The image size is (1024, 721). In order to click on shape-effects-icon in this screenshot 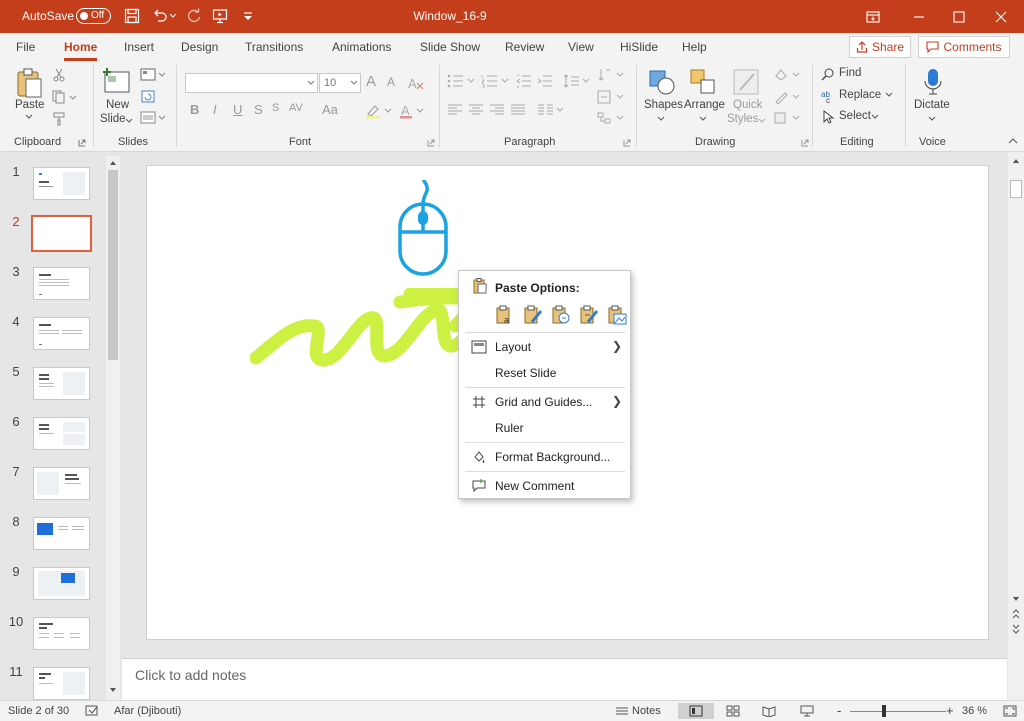, I will do `click(787, 118)`.